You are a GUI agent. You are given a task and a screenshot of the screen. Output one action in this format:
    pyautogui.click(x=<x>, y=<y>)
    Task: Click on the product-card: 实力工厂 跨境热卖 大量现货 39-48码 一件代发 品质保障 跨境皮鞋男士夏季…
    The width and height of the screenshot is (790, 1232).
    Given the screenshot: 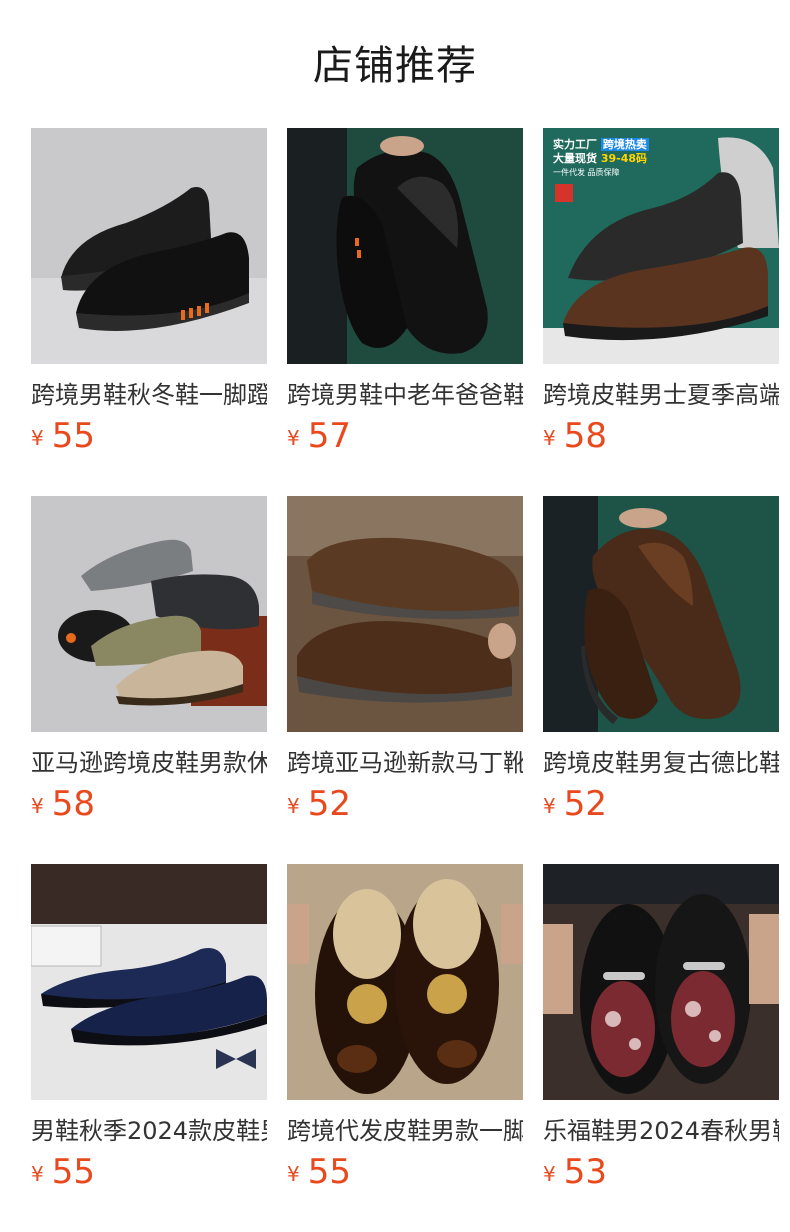 What is the action you would take?
    pyautogui.click(x=661, y=296)
    